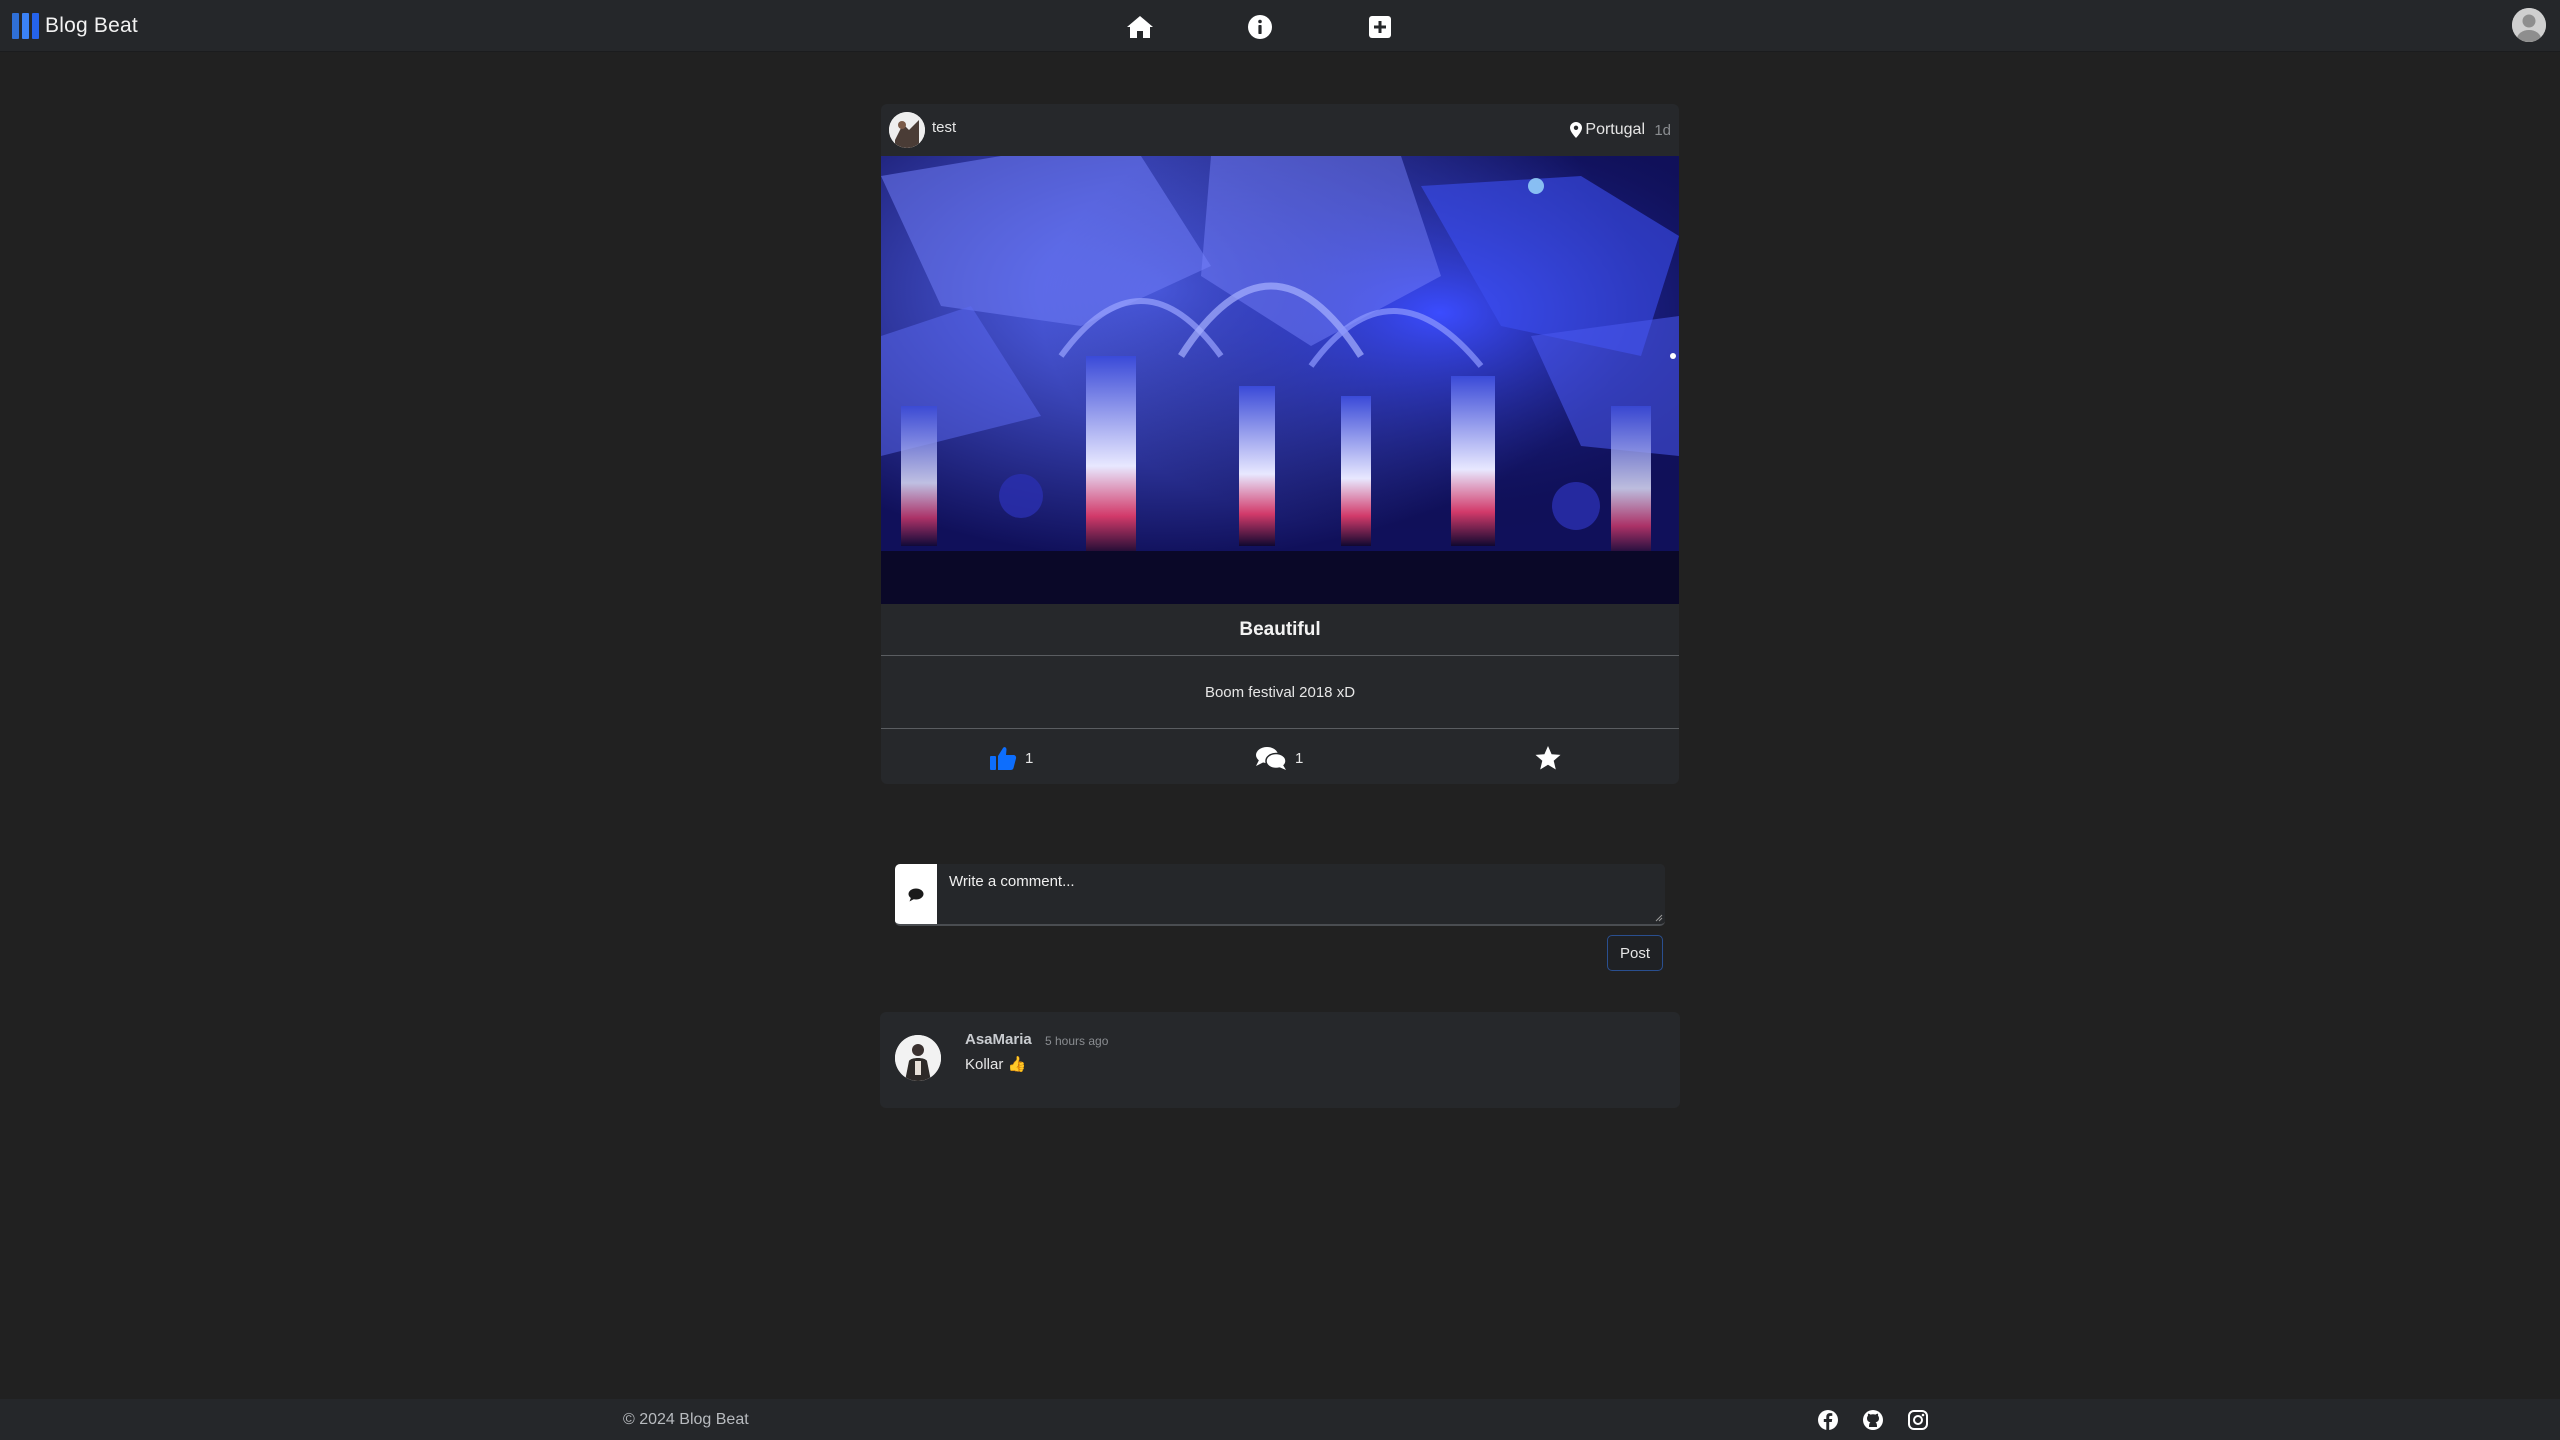 The image size is (2560, 1440). I want to click on post-comment-button: Post, so click(1635, 953).